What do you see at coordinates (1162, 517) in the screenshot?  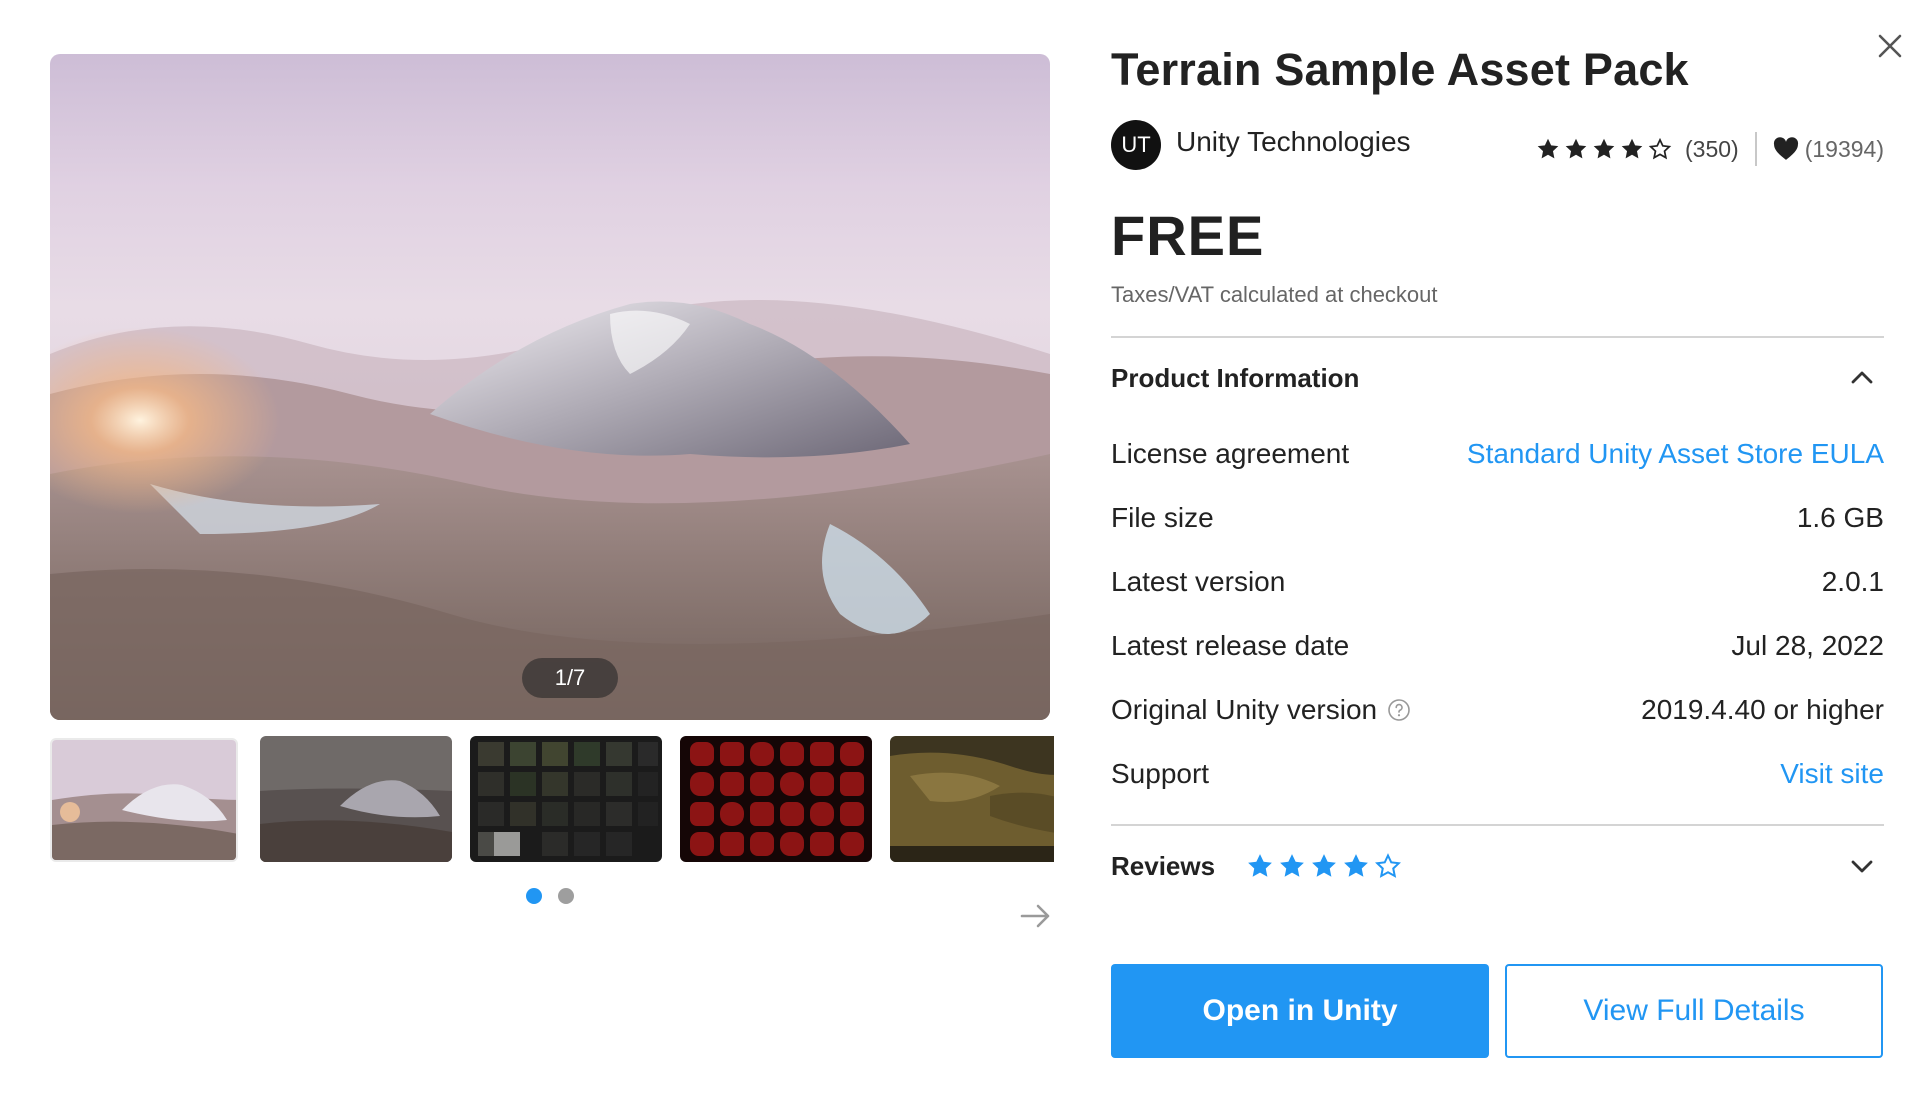 I see `info-label: File size` at bounding box center [1162, 517].